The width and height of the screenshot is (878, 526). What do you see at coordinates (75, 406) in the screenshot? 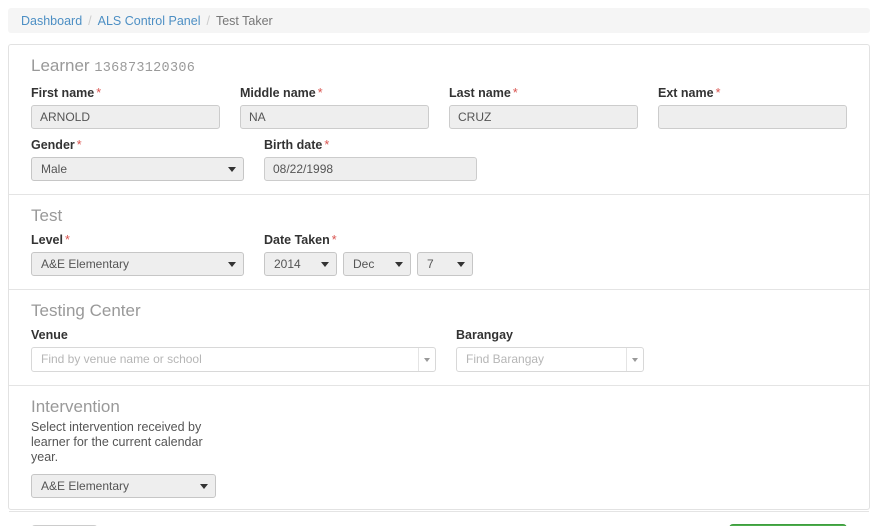
I see `intervention-section-heading: Intervention` at bounding box center [75, 406].